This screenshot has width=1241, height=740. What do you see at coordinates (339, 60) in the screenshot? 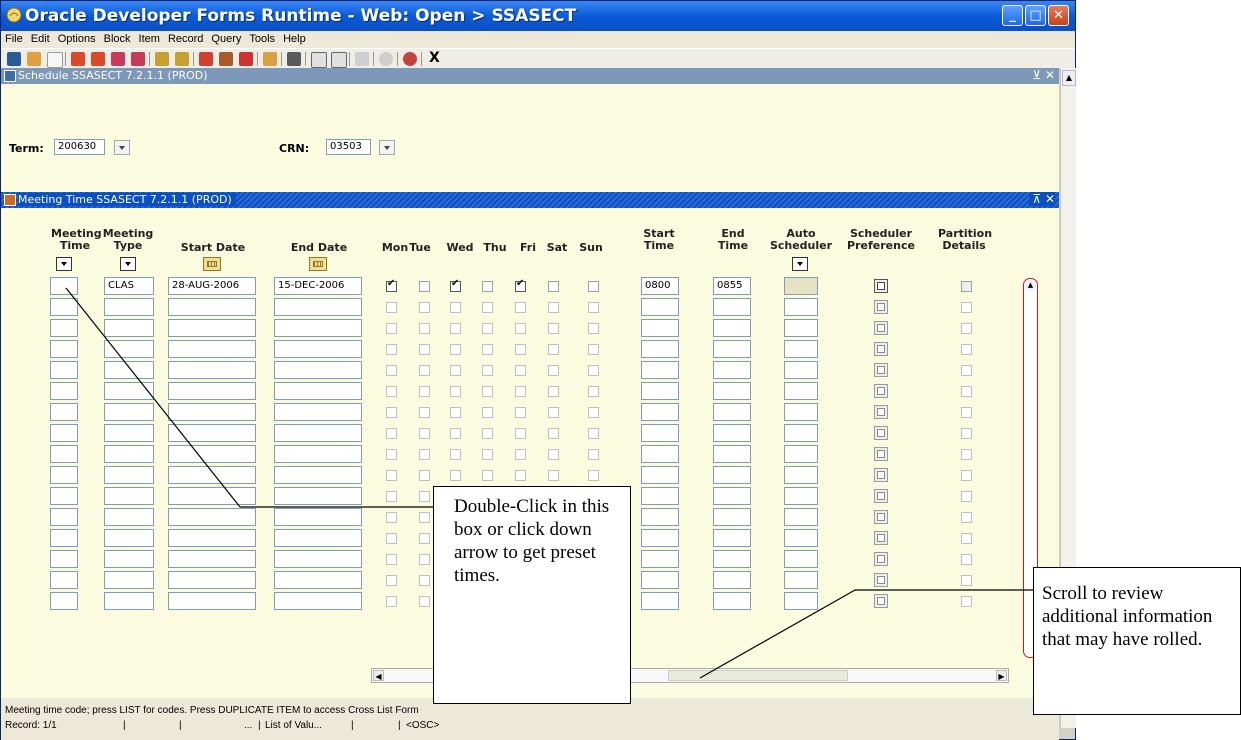
I see `x2-icon` at bounding box center [339, 60].